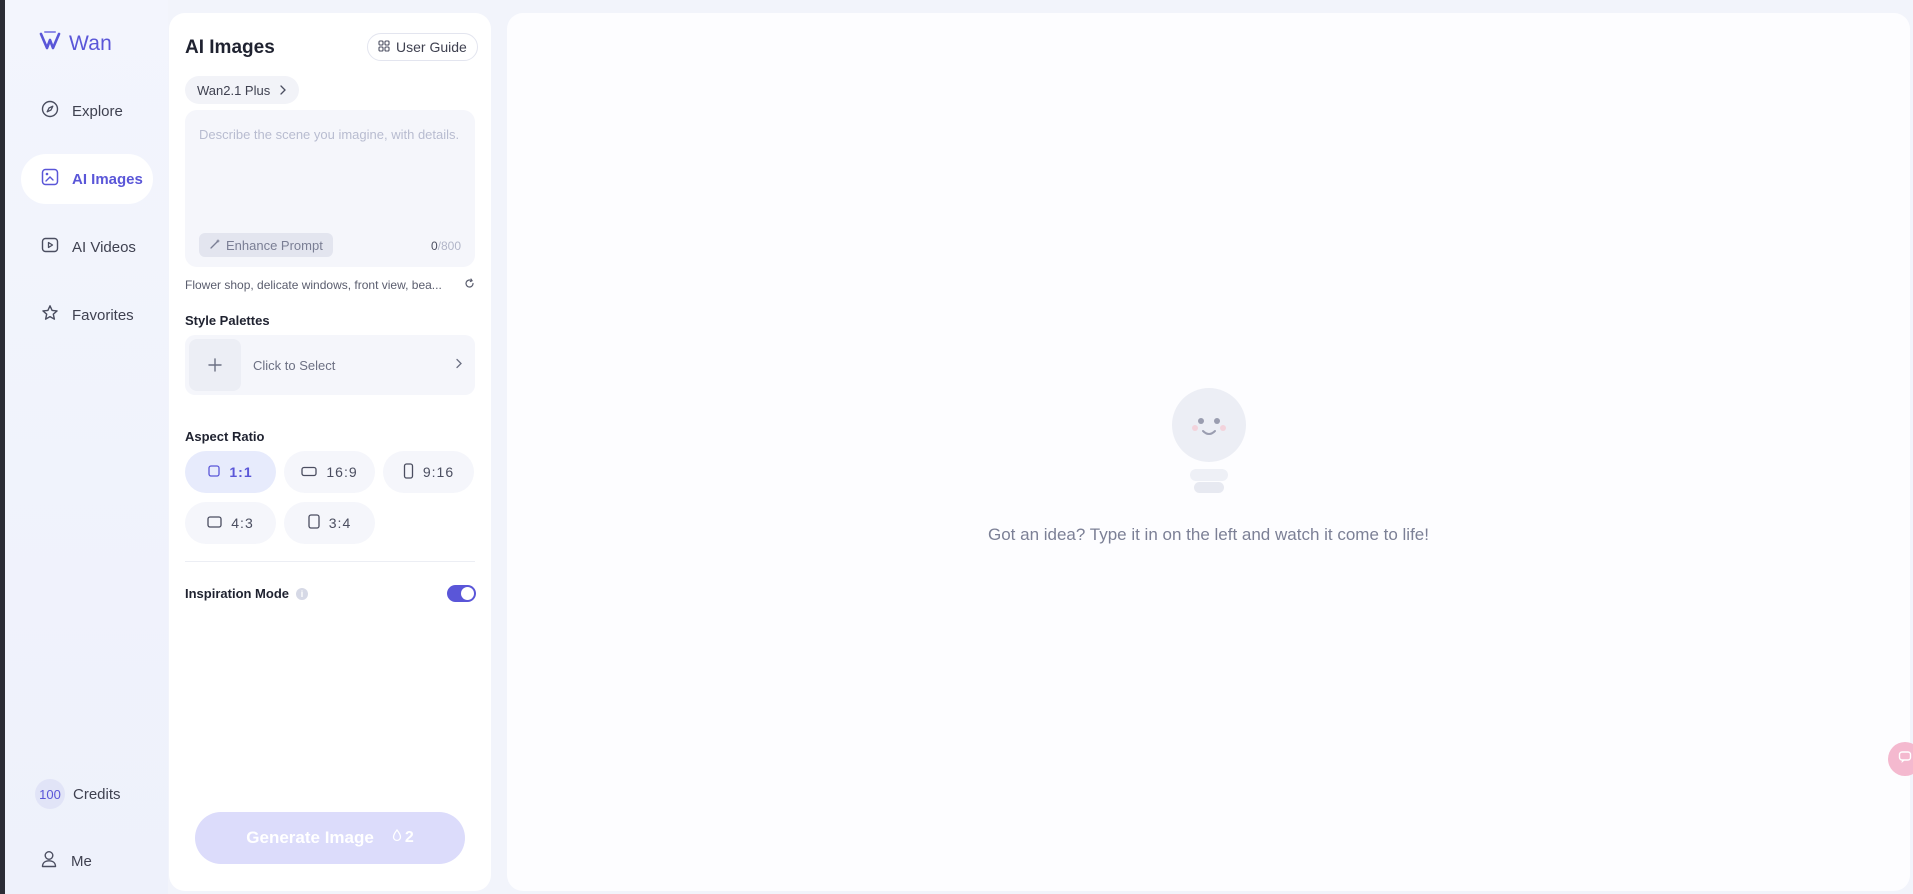 This screenshot has height=894, width=1913. Describe the element at coordinates (384, 47) in the screenshot. I see `grid-icon` at that location.